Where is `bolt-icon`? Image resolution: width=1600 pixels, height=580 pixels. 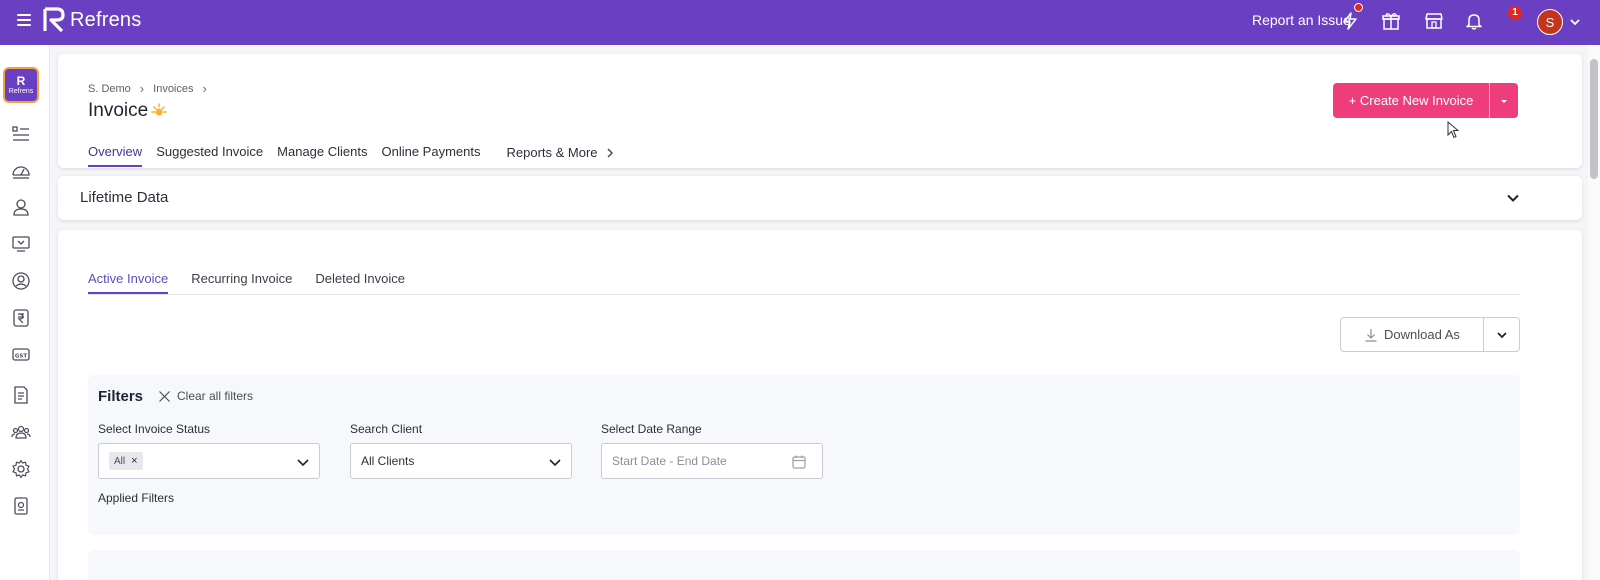
bolt-icon is located at coordinates (1350, 21).